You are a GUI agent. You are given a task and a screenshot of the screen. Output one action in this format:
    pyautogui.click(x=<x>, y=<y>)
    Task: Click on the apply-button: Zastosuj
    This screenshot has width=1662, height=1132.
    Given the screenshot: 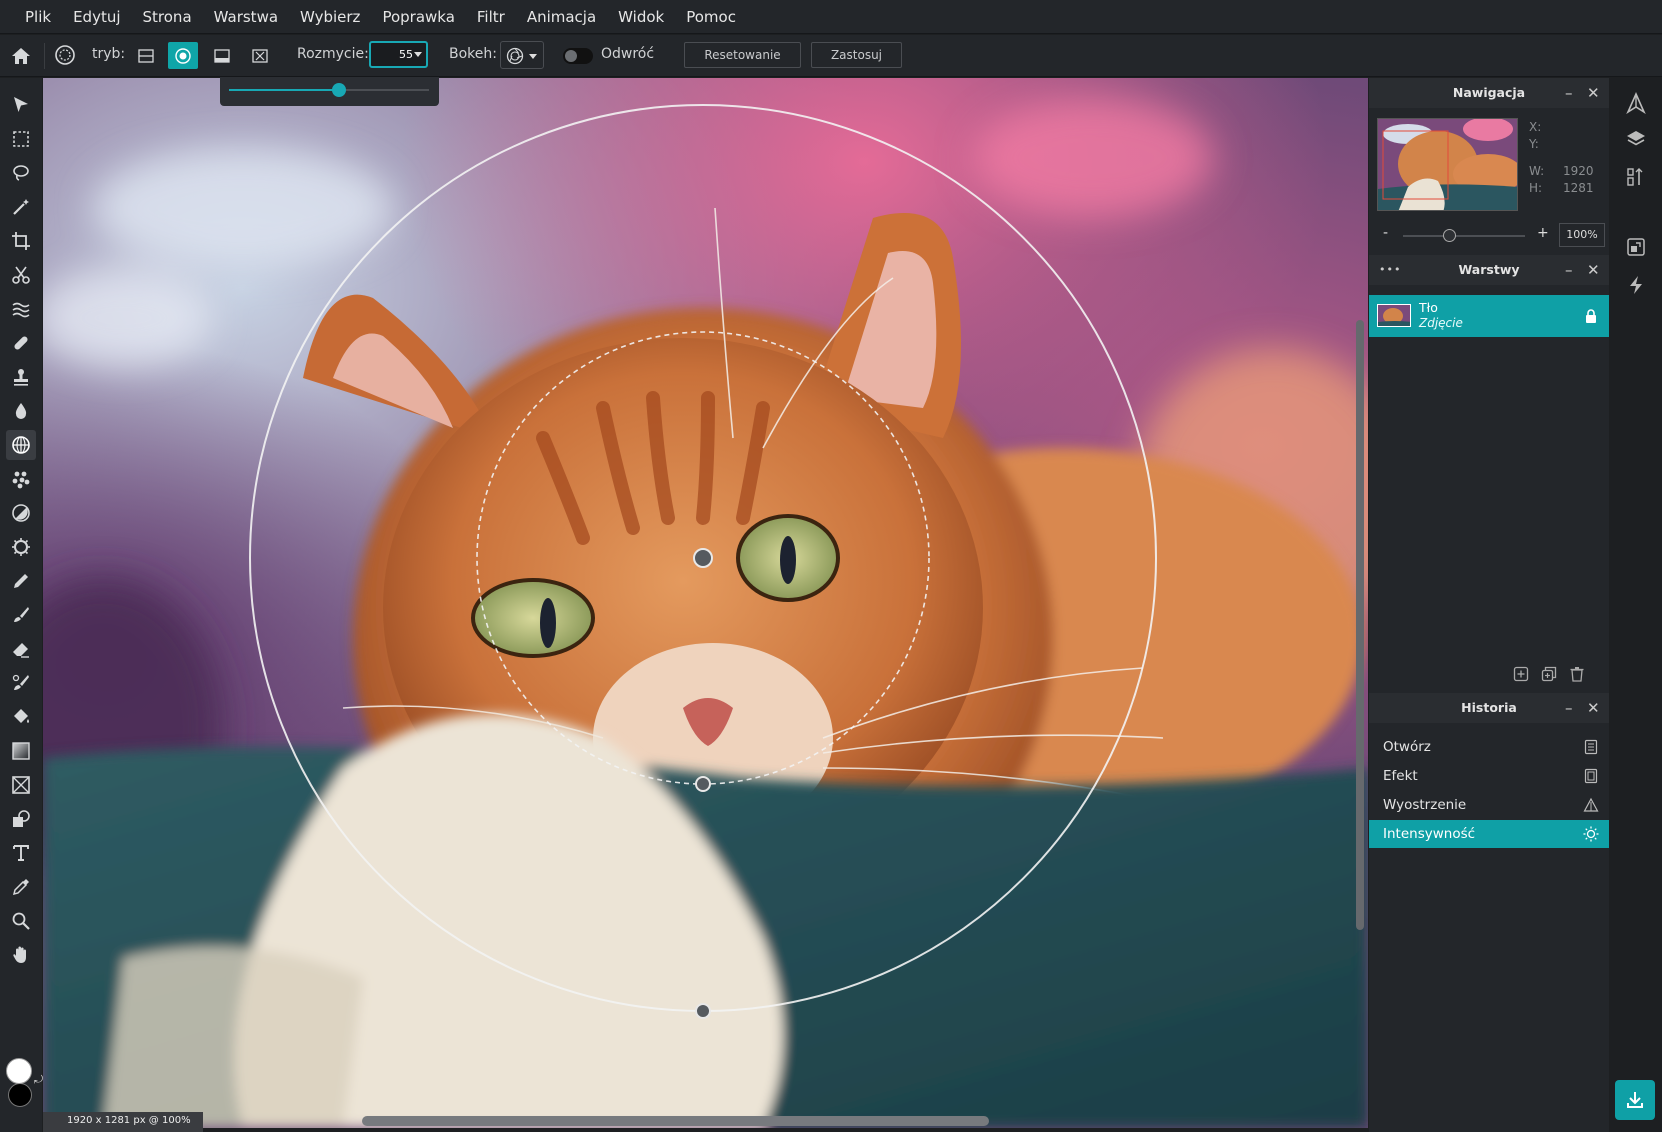 What is the action you would take?
    pyautogui.click(x=856, y=55)
    